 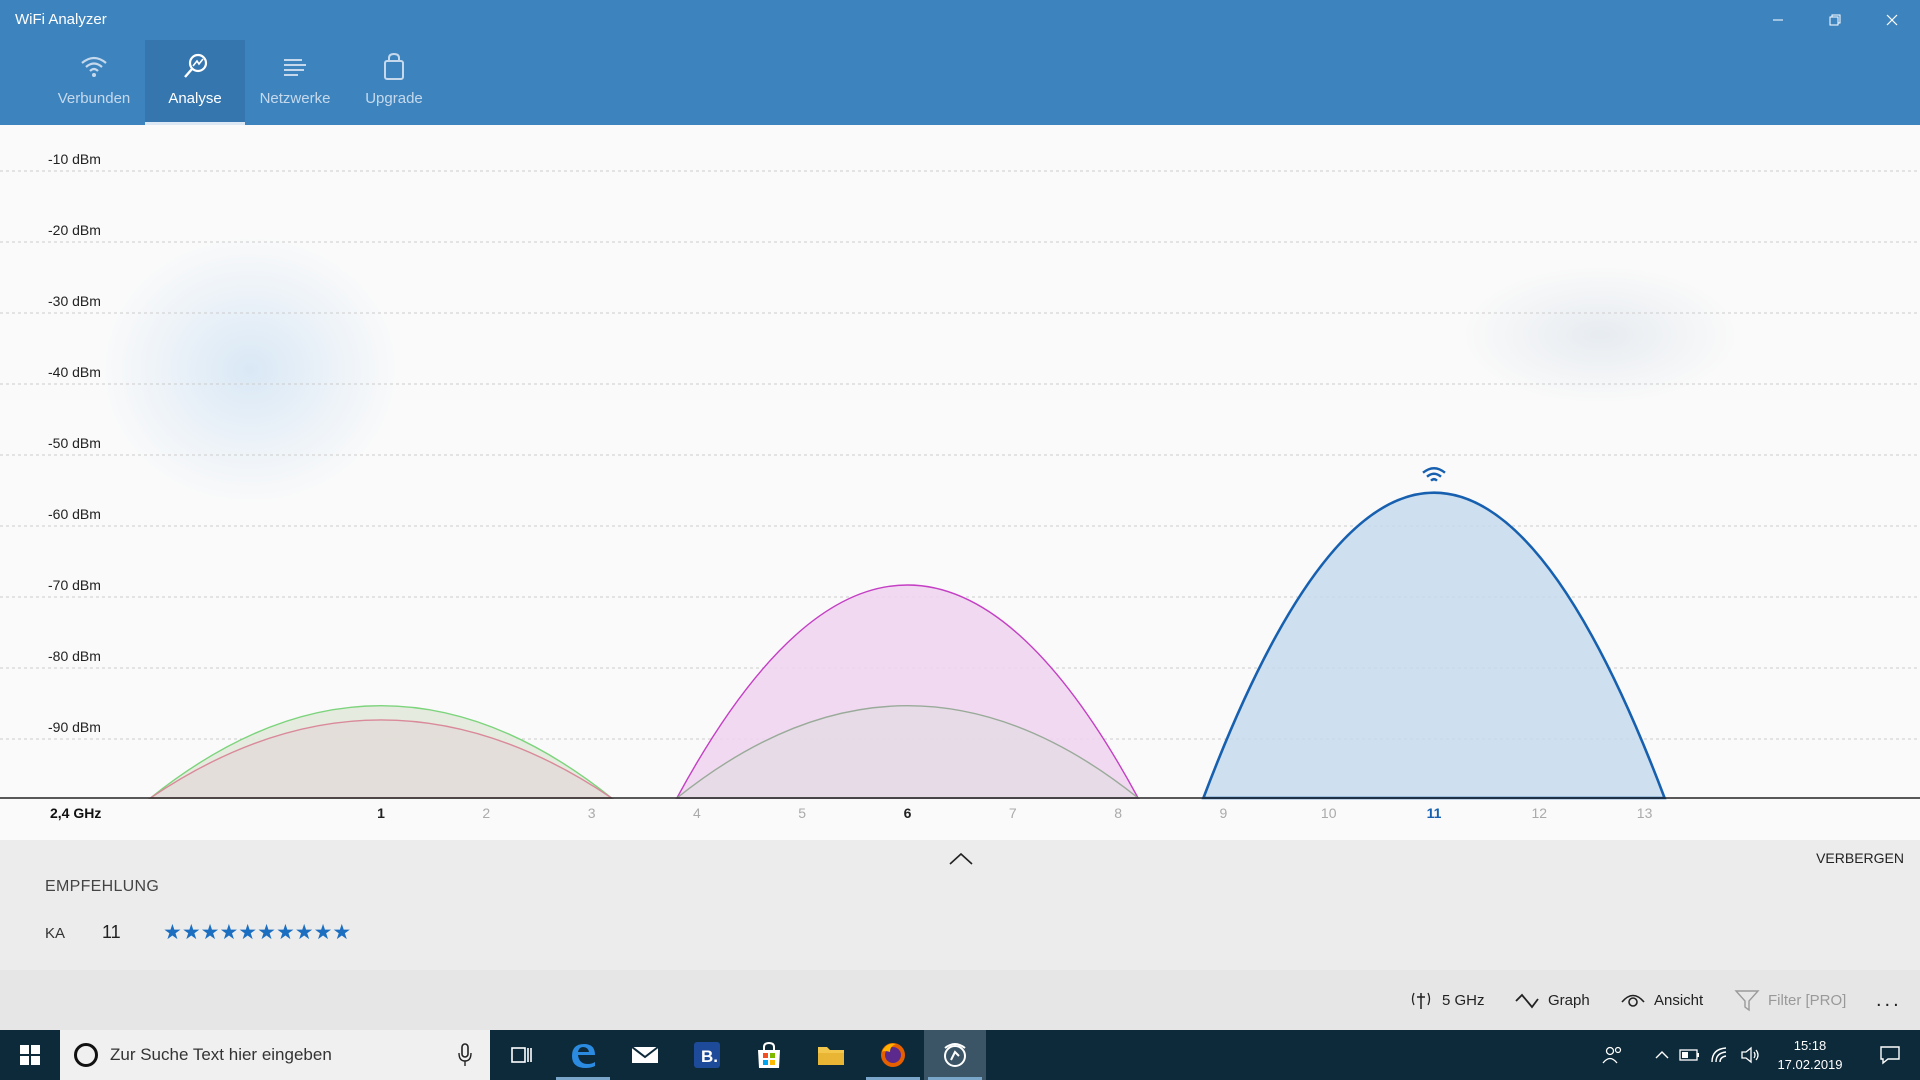 I want to click on network-button, so click(x=1720, y=1055).